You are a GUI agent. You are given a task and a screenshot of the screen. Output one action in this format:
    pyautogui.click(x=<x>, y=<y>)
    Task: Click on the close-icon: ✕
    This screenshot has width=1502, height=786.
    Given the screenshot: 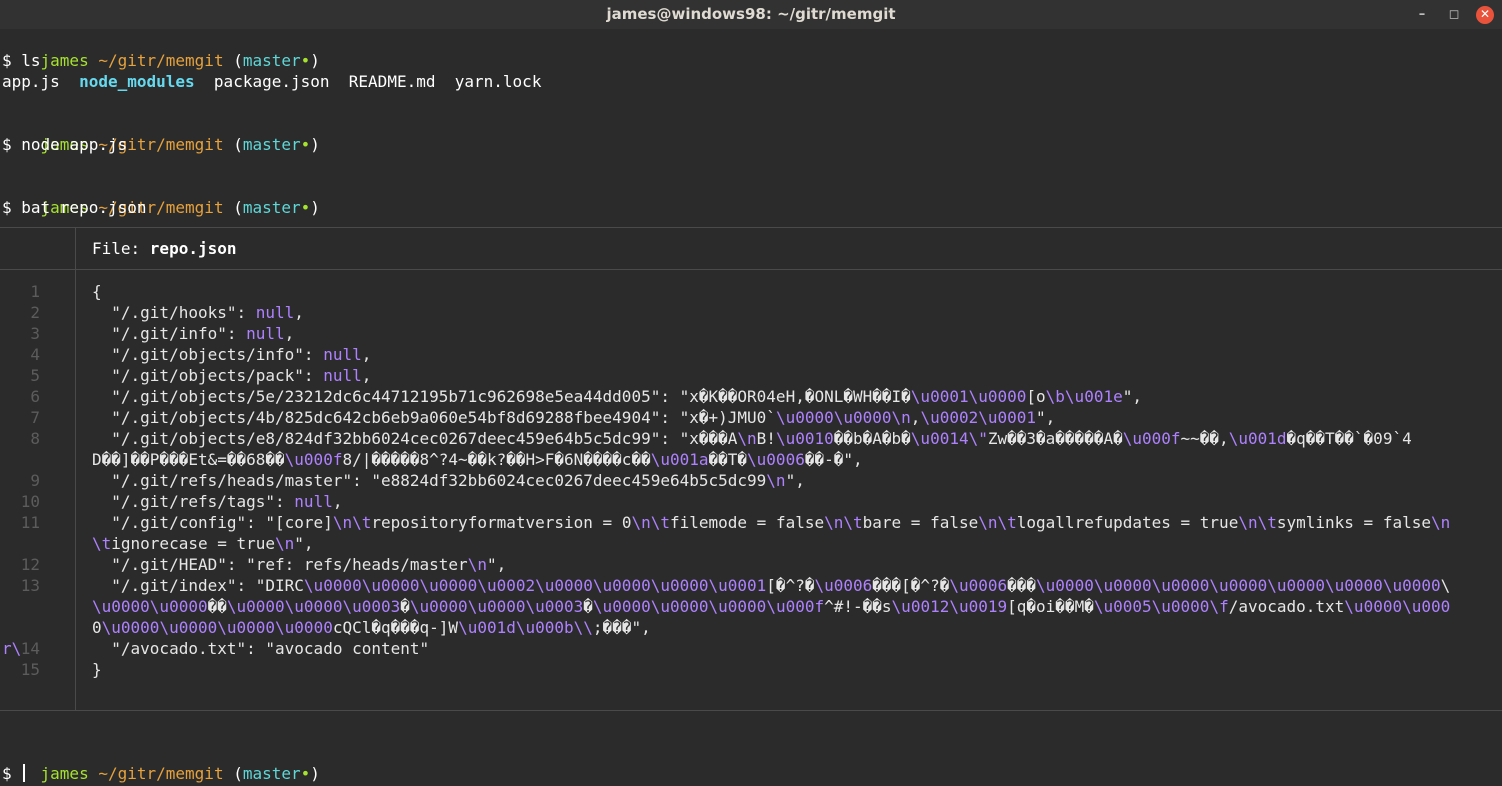 What is the action you would take?
    pyautogui.click(x=1485, y=14)
    